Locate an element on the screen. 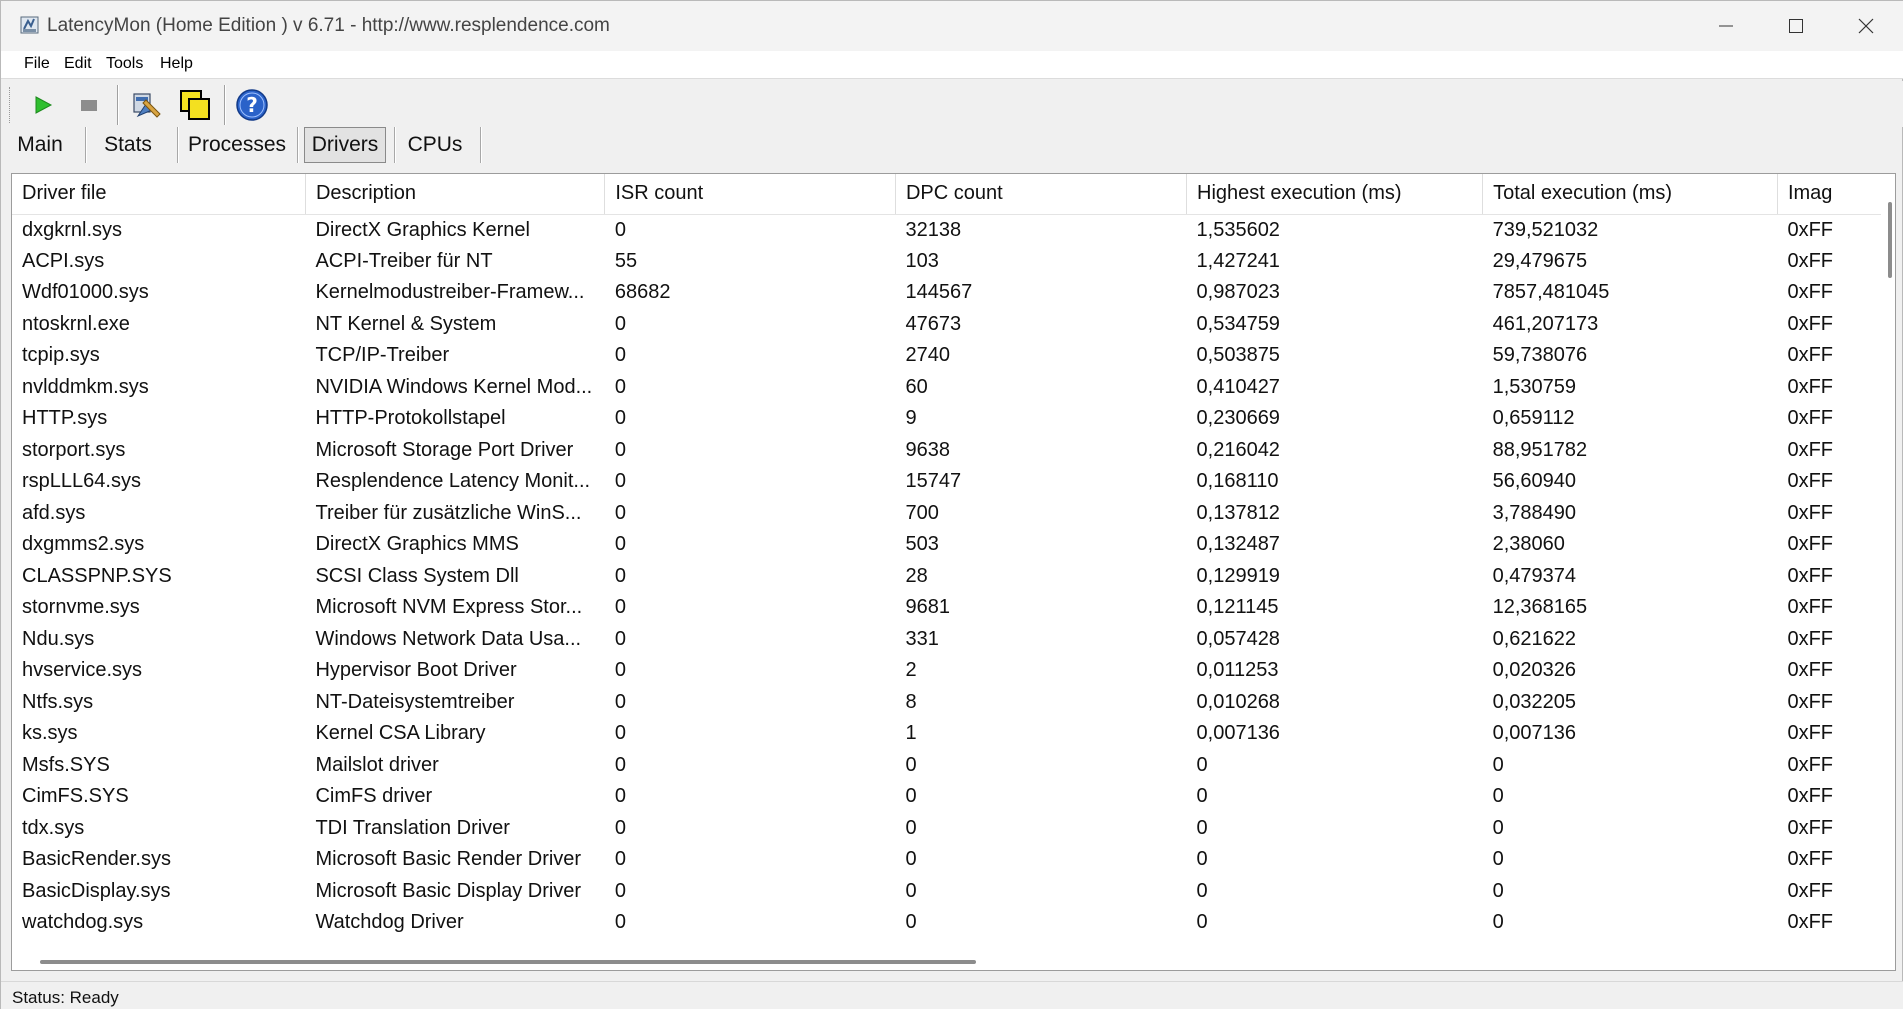 The height and width of the screenshot is (1009, 1903). tab-label: Drivers is located at coordinates (345, 144).